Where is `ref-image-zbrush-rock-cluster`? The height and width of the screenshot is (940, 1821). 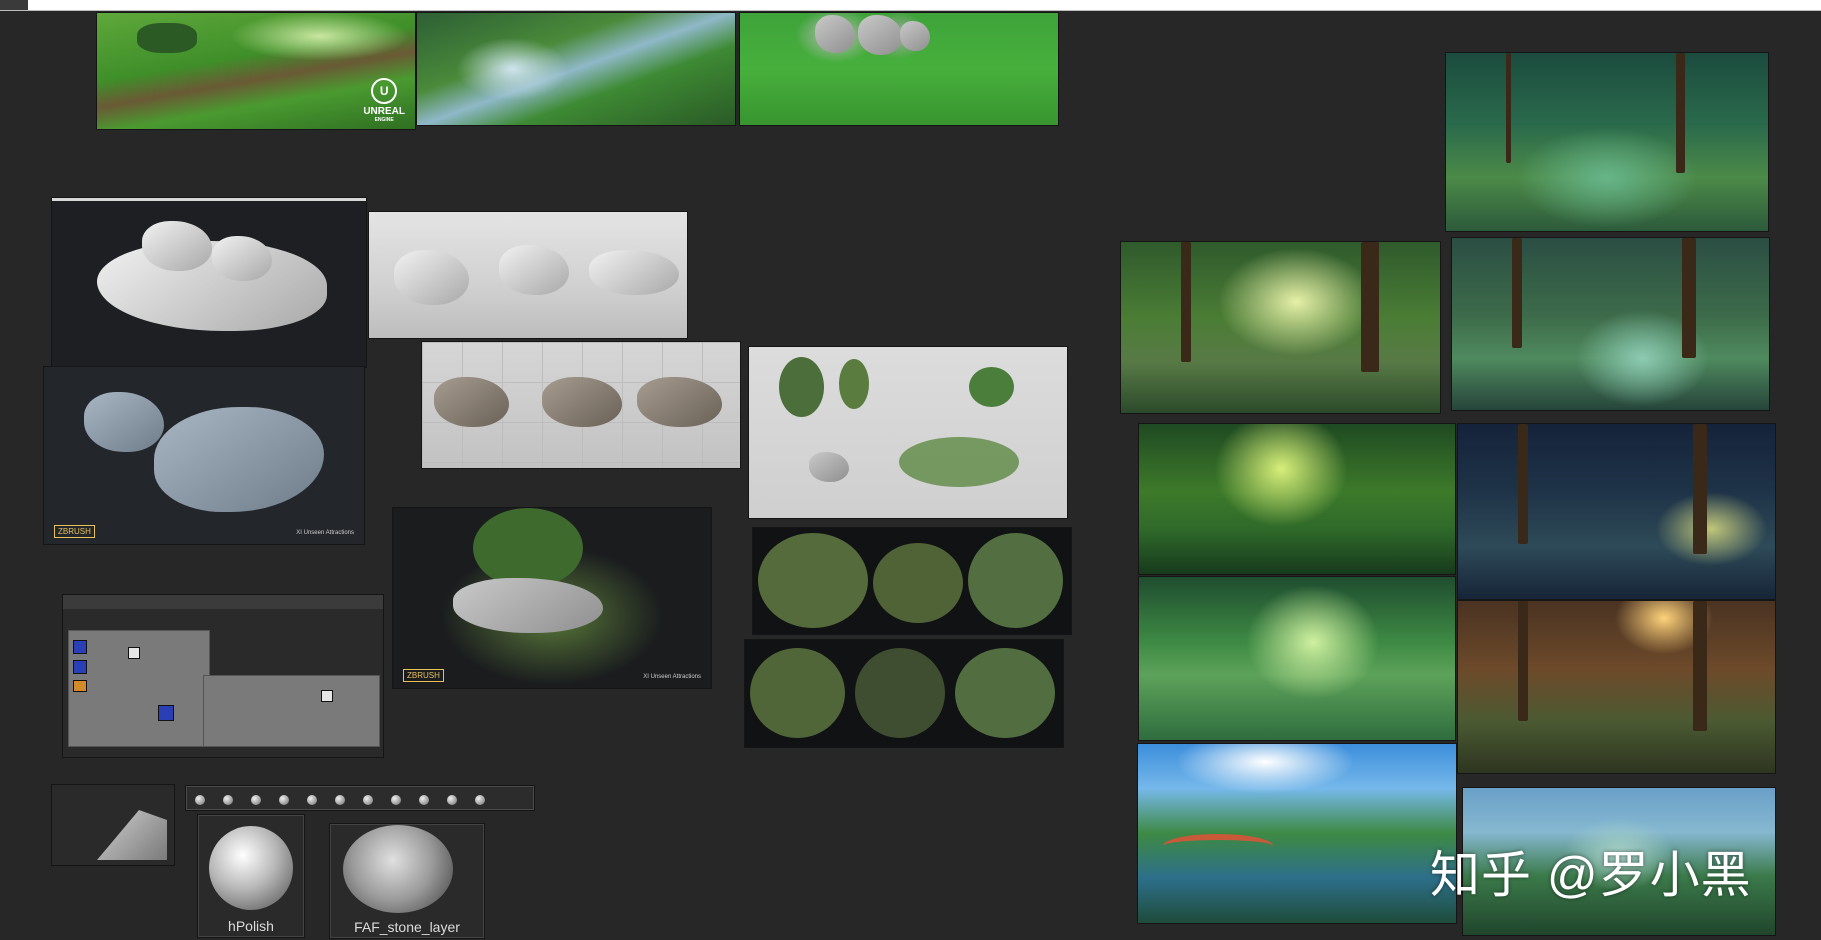
ref-image-zbrush-rock-cluster is located at coordinates (209, 282).